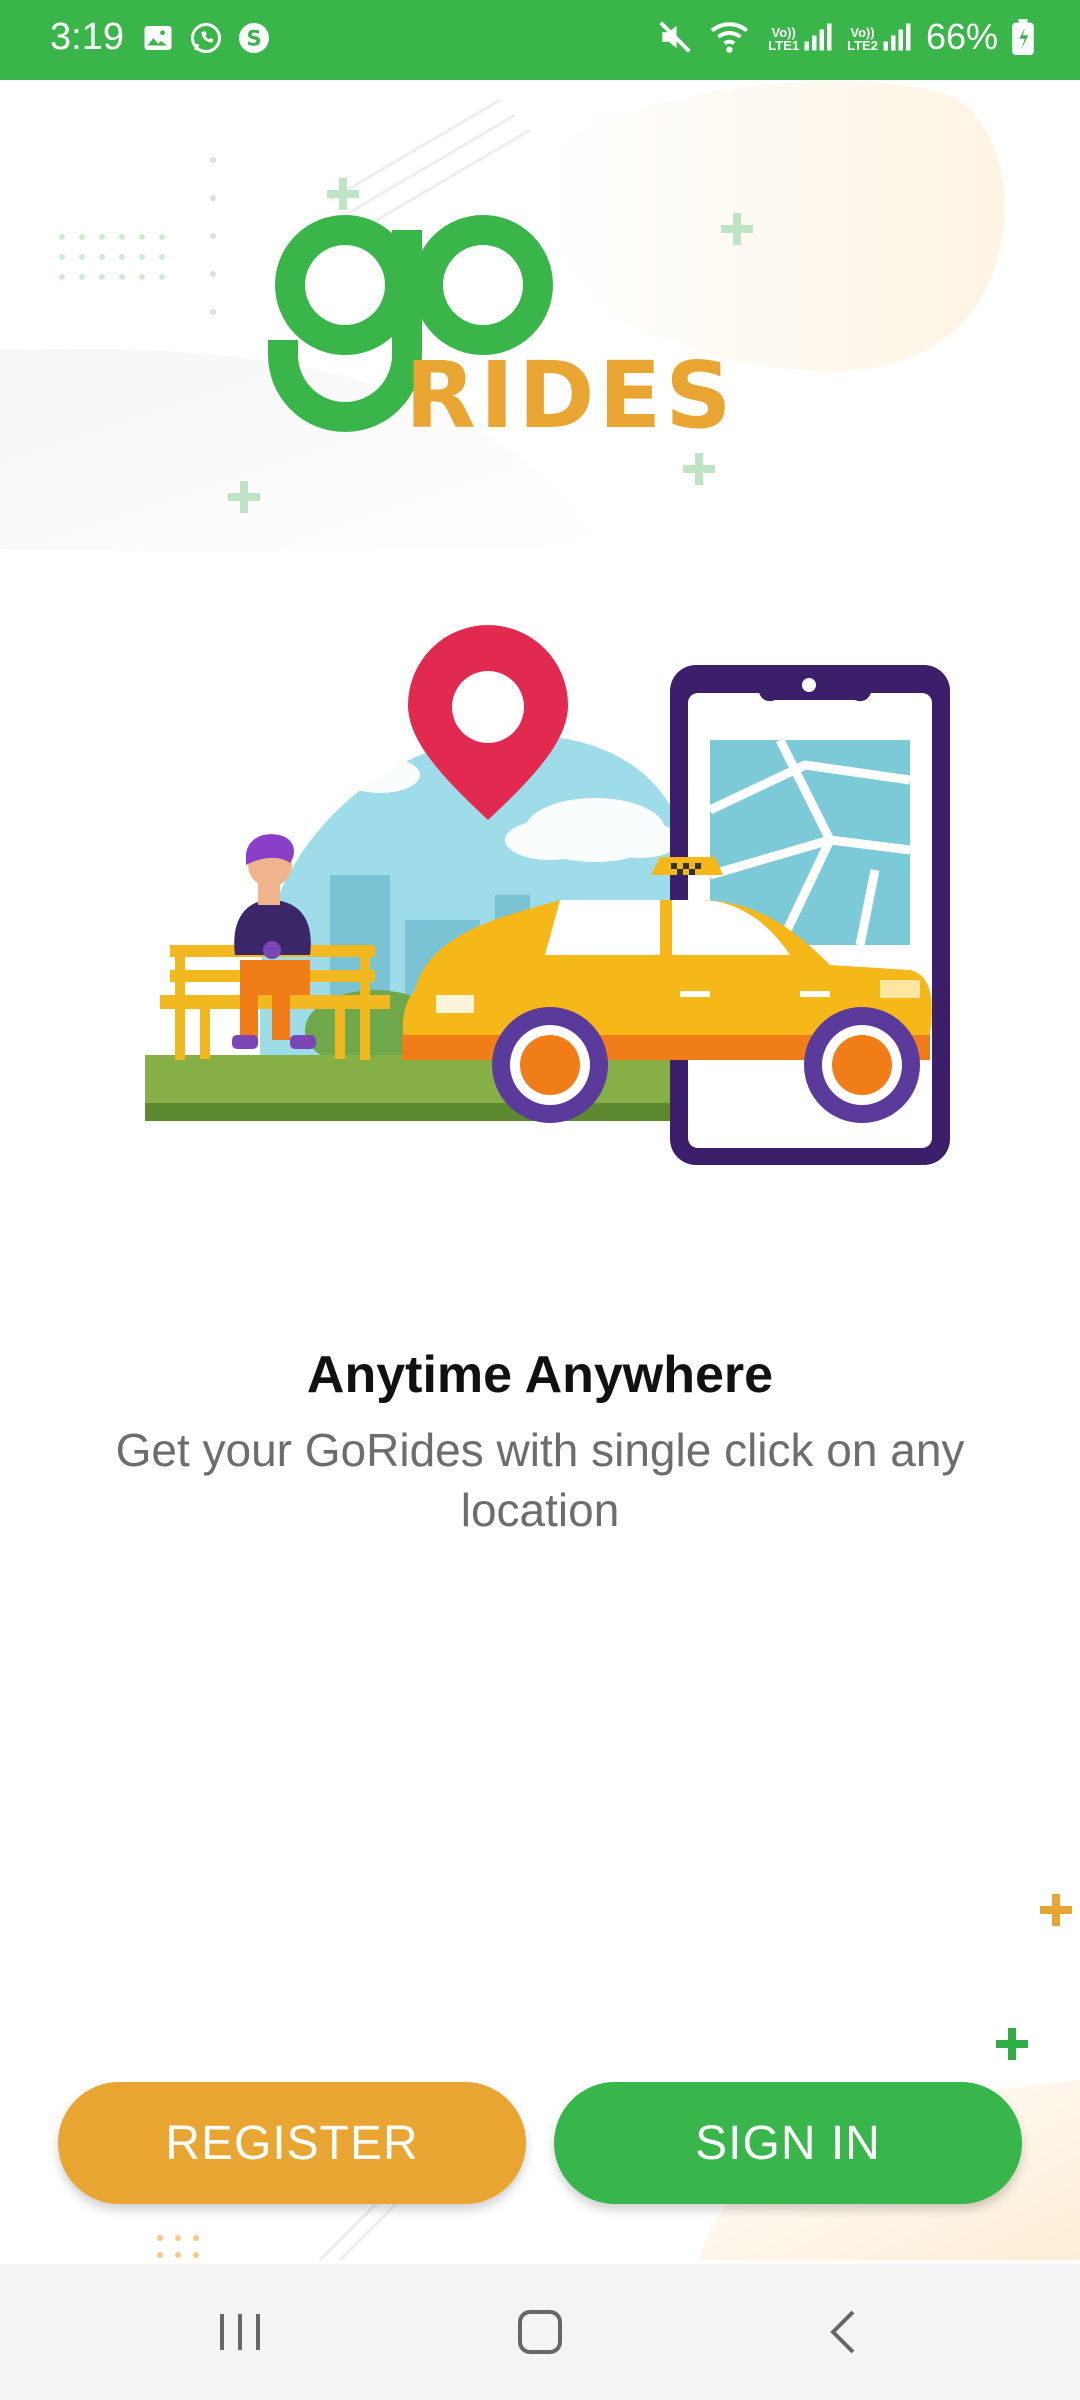  Describe the element at coordinates (730, 37) in the screenshot. I see `wifi-icon` at that location.